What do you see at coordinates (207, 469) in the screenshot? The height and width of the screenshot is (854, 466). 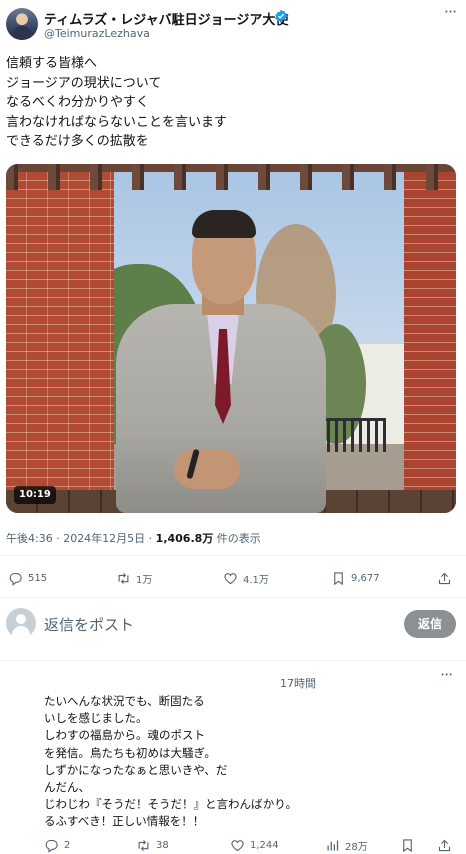 I see `speaker-hands` at bounding box center [207, 469].